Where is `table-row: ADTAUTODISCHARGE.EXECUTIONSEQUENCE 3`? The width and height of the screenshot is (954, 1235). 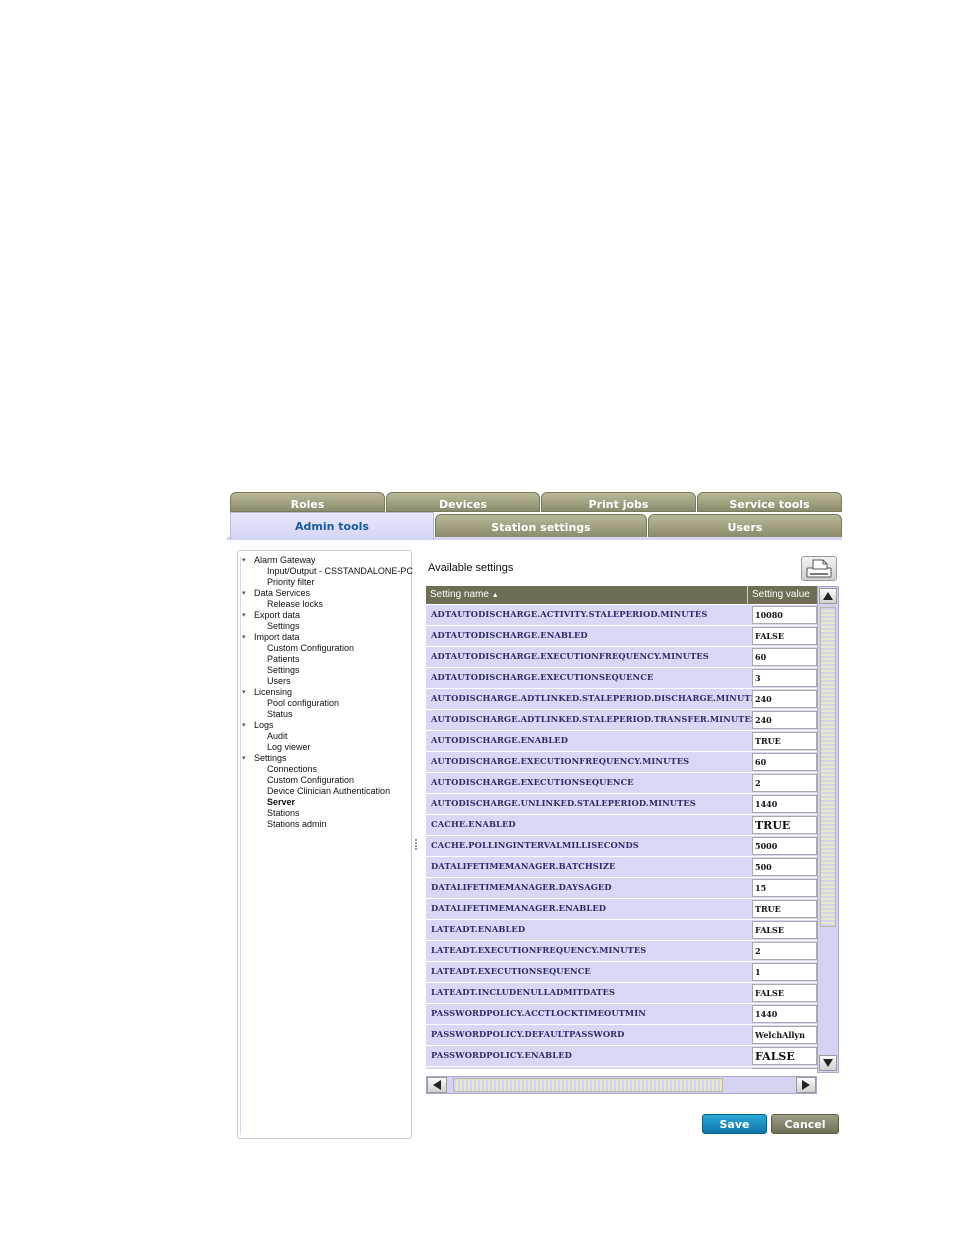 table-row: ADTAUTODISCHARGE.EXECUTIONSEQUENCE 3 is located at coordinates (621, 678).